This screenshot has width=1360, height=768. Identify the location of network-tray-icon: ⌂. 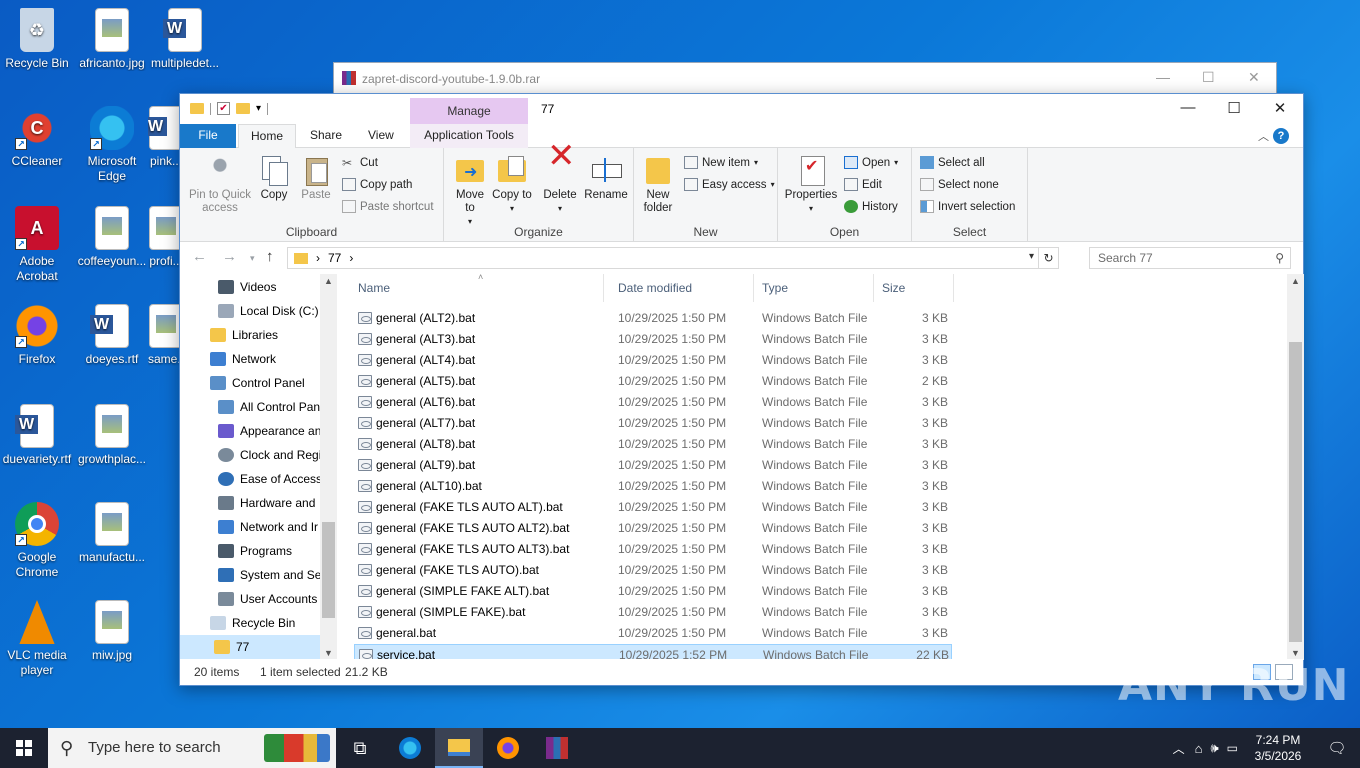
(1199, 748).